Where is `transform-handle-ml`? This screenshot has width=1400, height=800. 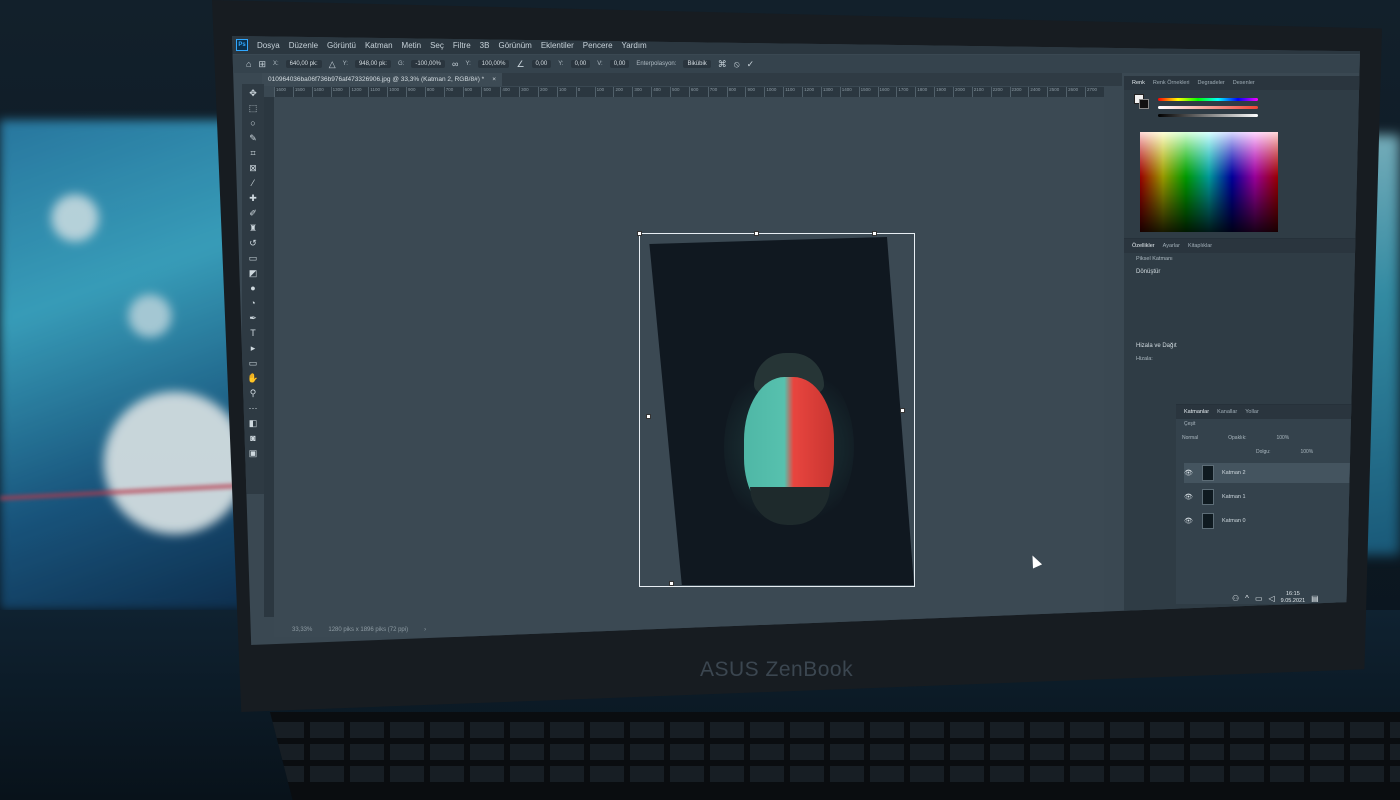 transform-handle-ml is located at coordinates (648, 416).